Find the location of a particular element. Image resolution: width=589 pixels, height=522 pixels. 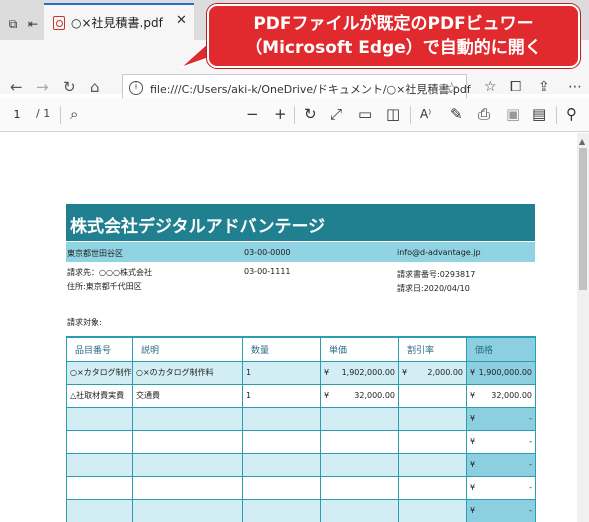

company-address: 東京都世田谷区 is located at coordinates (95, 253).